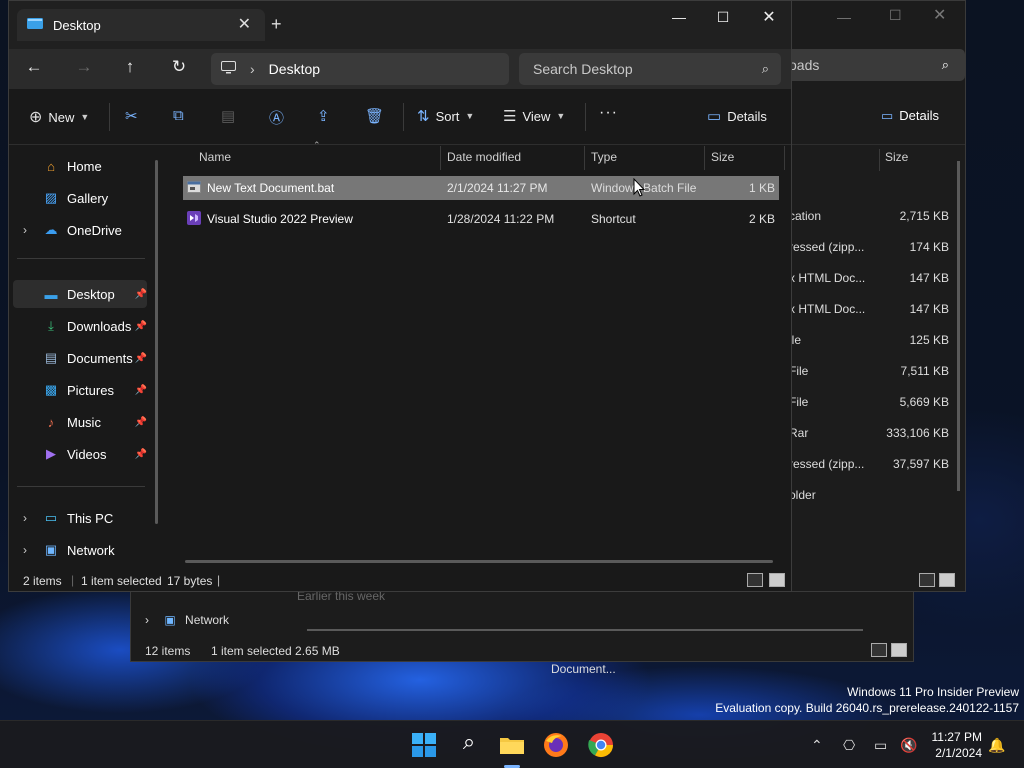 Image resolution: width=1024 pixels, height=768 pixels. What do you see at coordinates (445, 116) in the screenshot?
I see `sort-button: ⇅ Sort ▼` at bounding box center [445, 116].